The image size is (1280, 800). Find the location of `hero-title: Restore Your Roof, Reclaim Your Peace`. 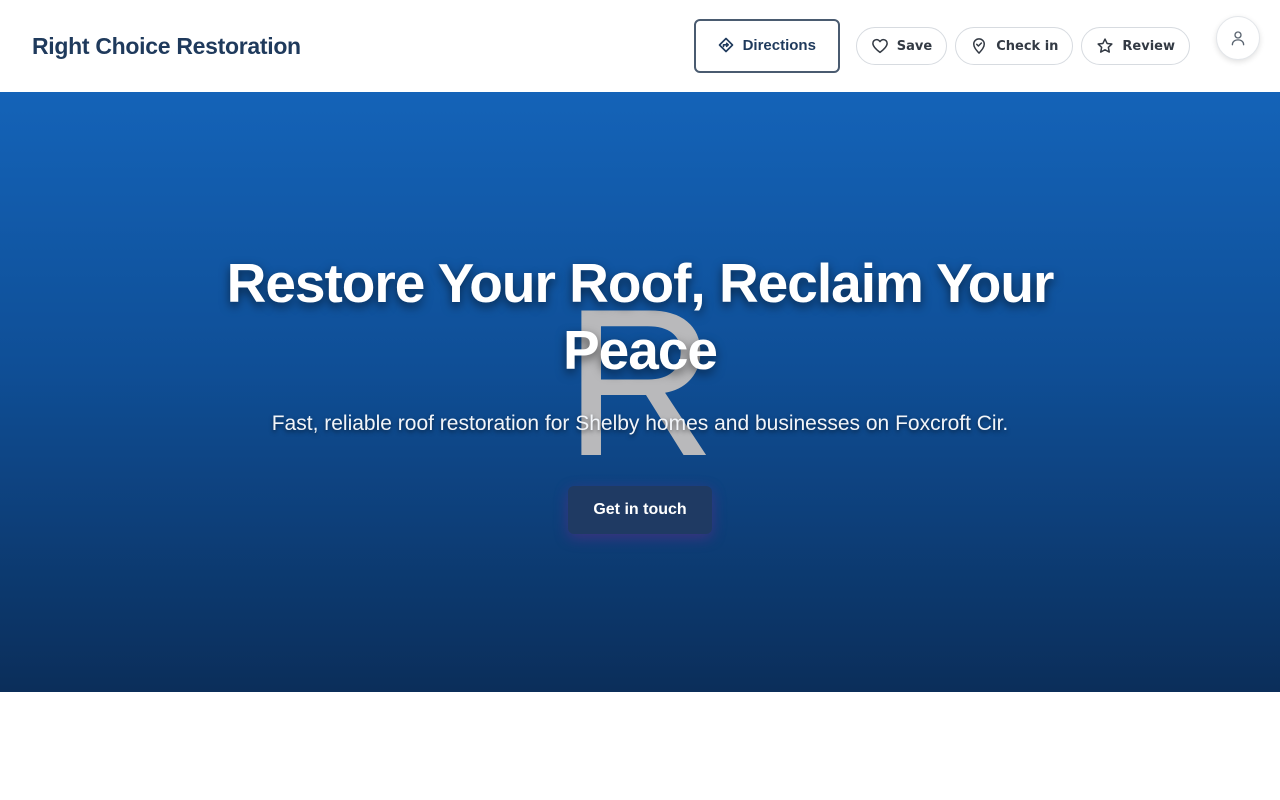

hero-title: Restore Your Roof, Reclaim Your Peace is located at coordinates (640, 316).